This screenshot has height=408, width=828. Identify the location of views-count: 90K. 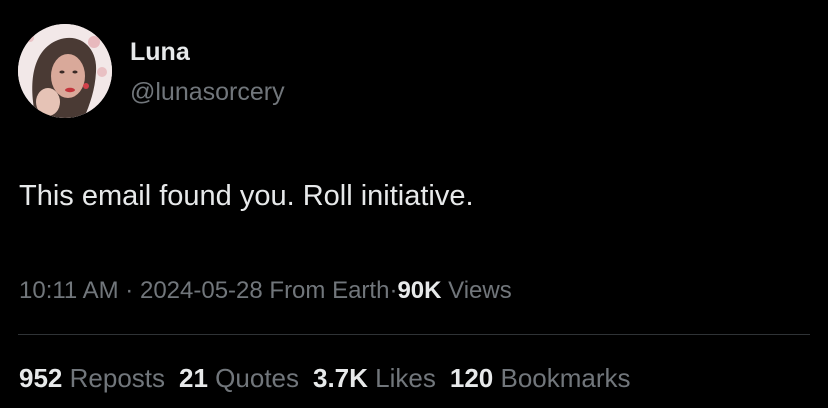
(419, 290).